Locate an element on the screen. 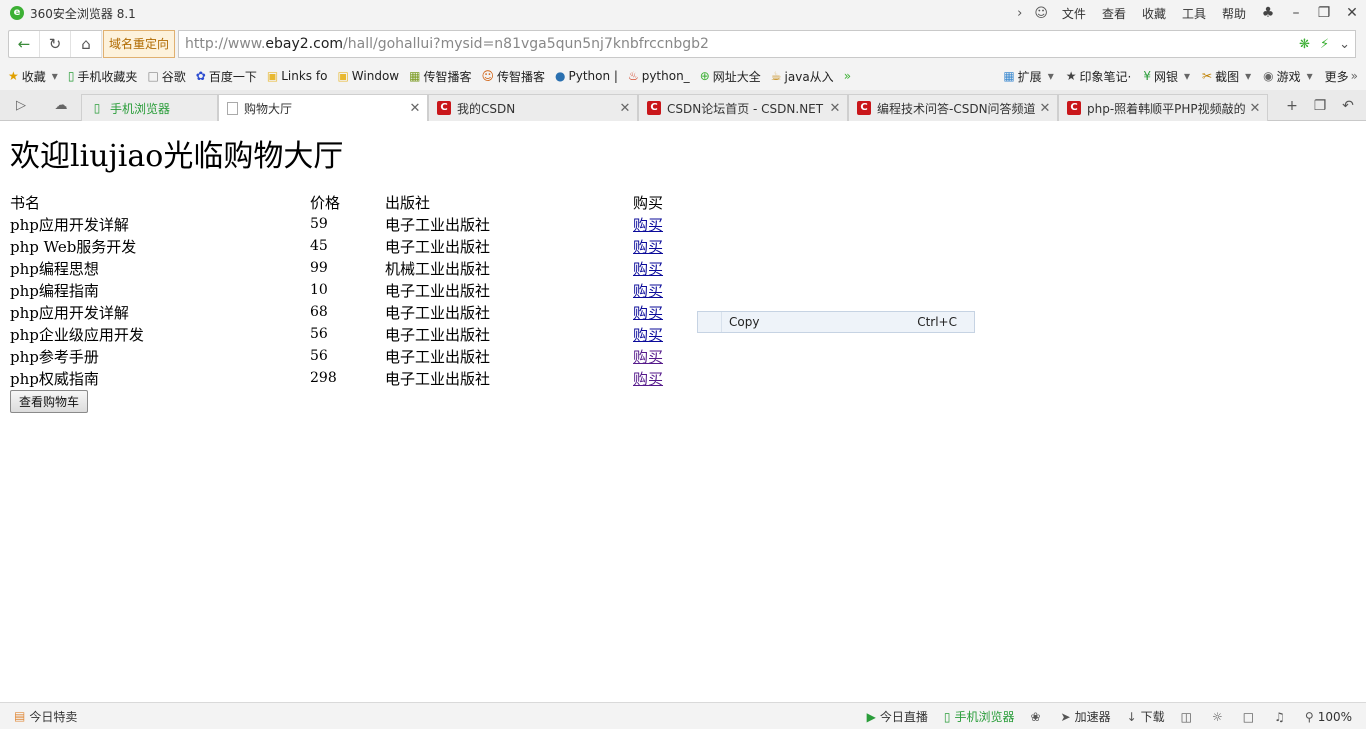 This screenshot has width=1366, height=729. context-menu-copy: Copy Ctrl+C is located at coordinates (836, 322).